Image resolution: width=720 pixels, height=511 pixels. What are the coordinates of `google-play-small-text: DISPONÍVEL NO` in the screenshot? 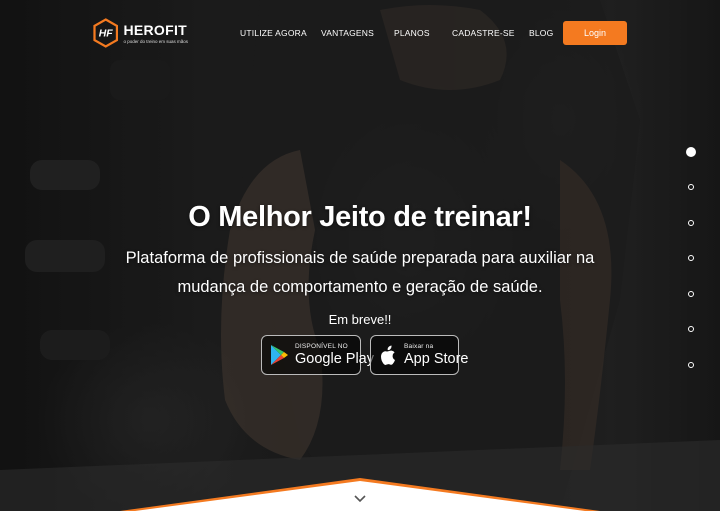 It's located at (321, 346).